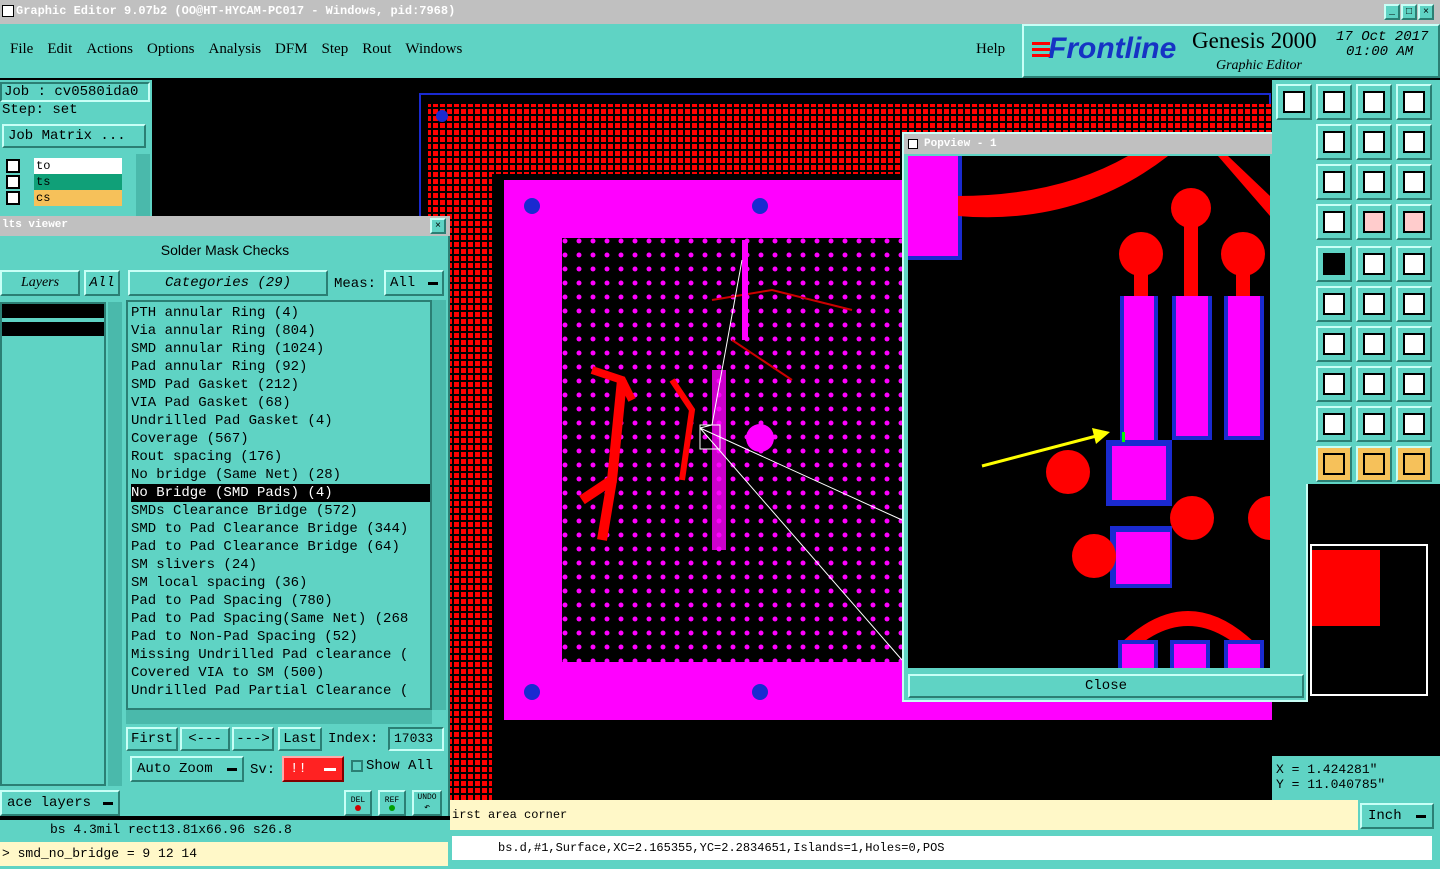  What do you see at coordinates (62, 166) in the screenshot?
I see `layer-row: to` at bounding box center [62, 166].